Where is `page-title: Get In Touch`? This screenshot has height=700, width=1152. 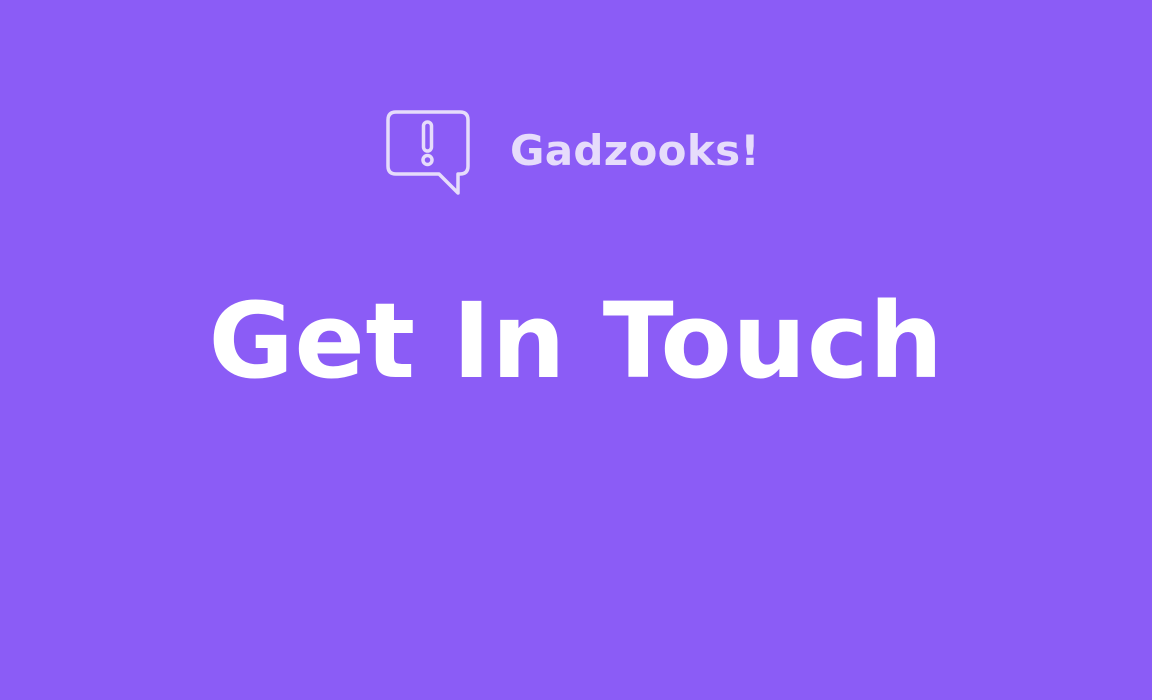
page-title: Get In Touch is located at coordinates (576, 341).